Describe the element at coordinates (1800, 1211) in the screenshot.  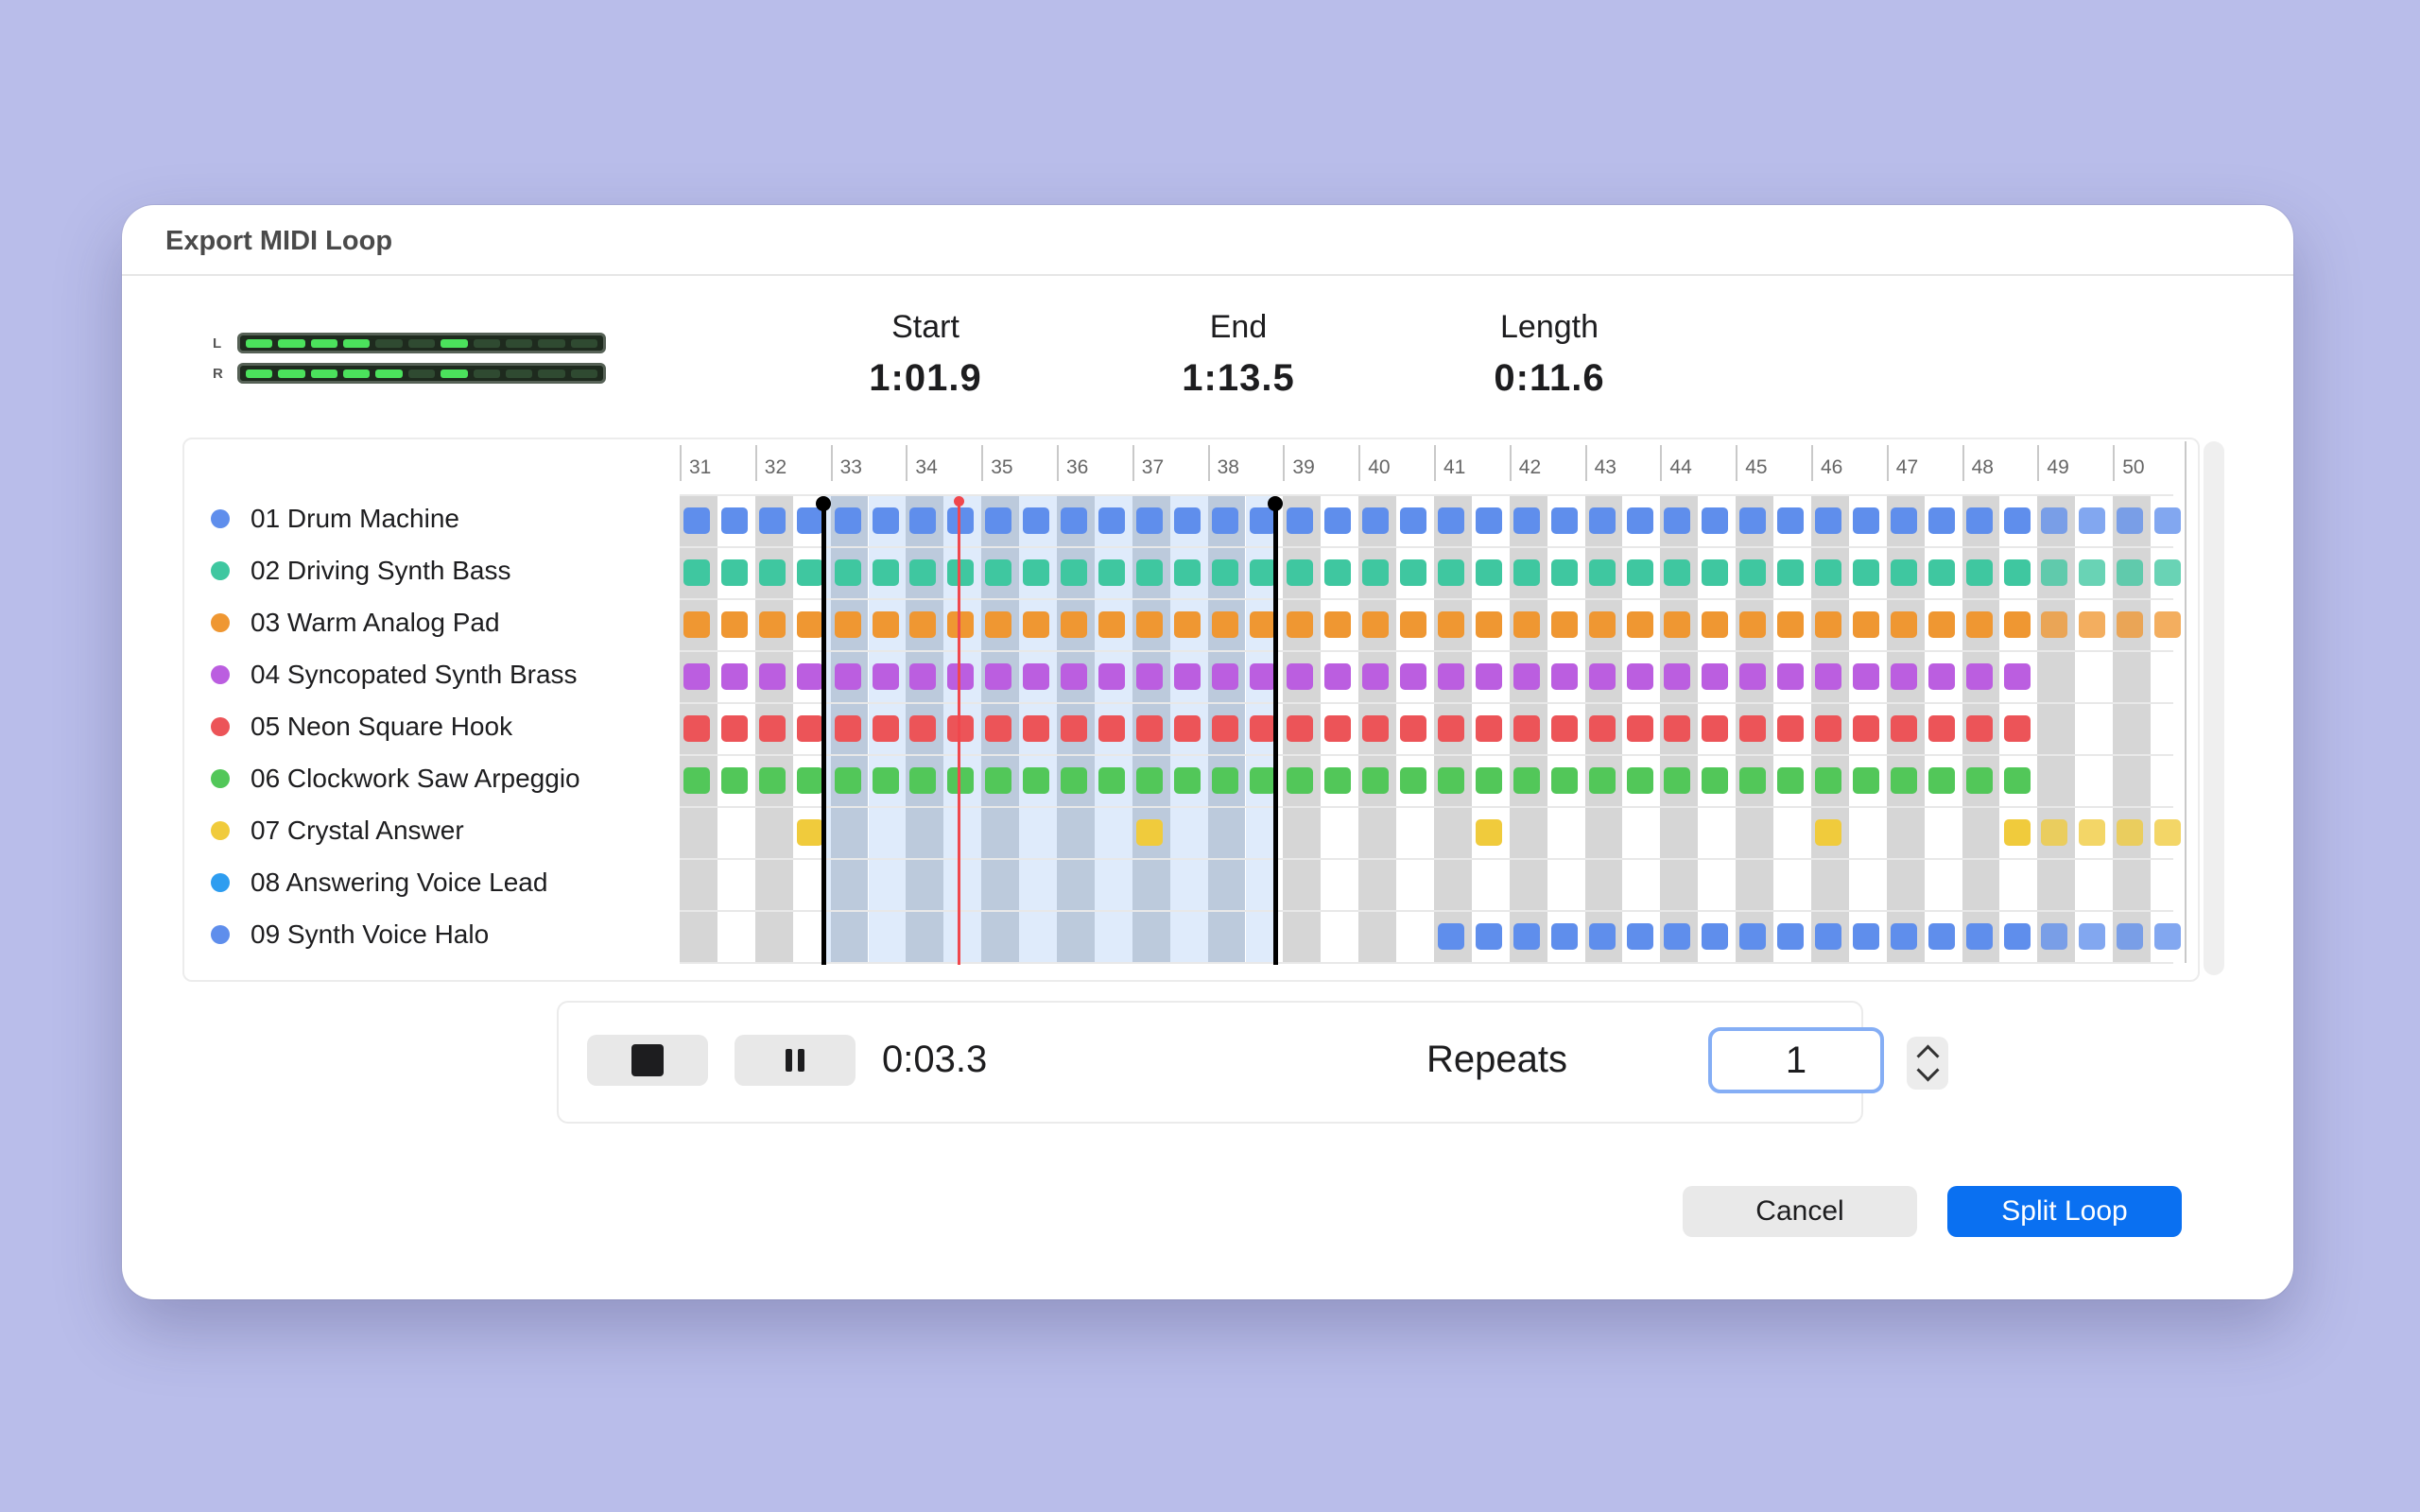
I see `cancel-button: Cancel` at that location.